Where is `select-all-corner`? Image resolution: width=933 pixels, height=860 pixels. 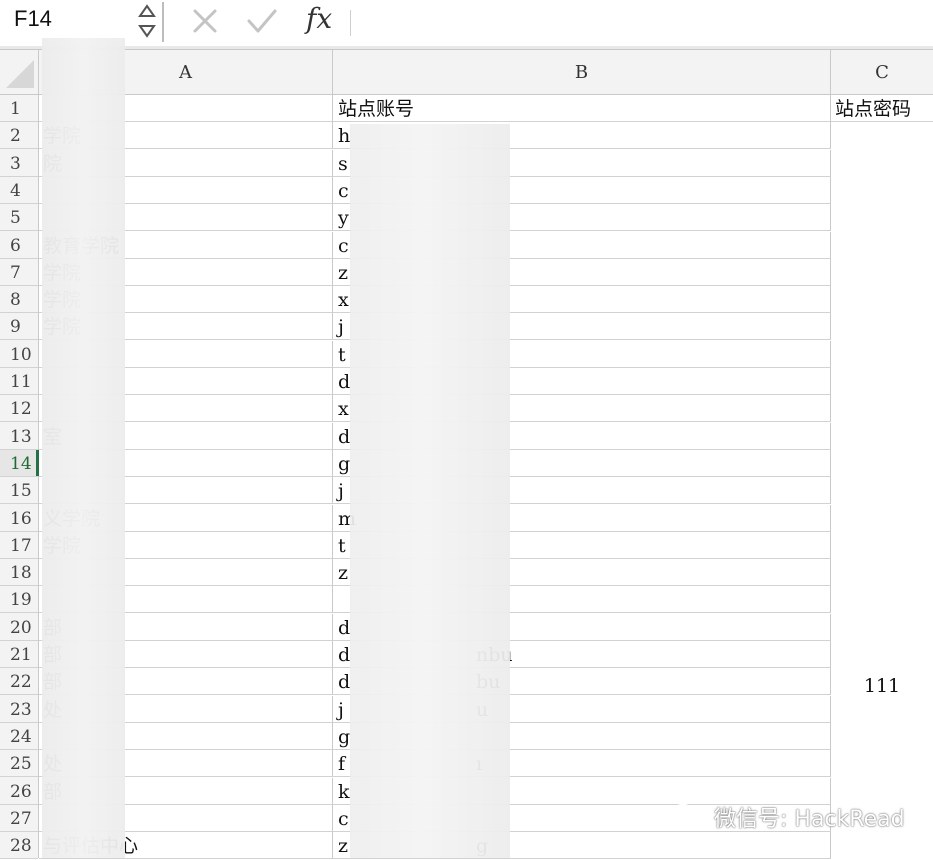 select-all-corner is located at coordinates (19, 72).